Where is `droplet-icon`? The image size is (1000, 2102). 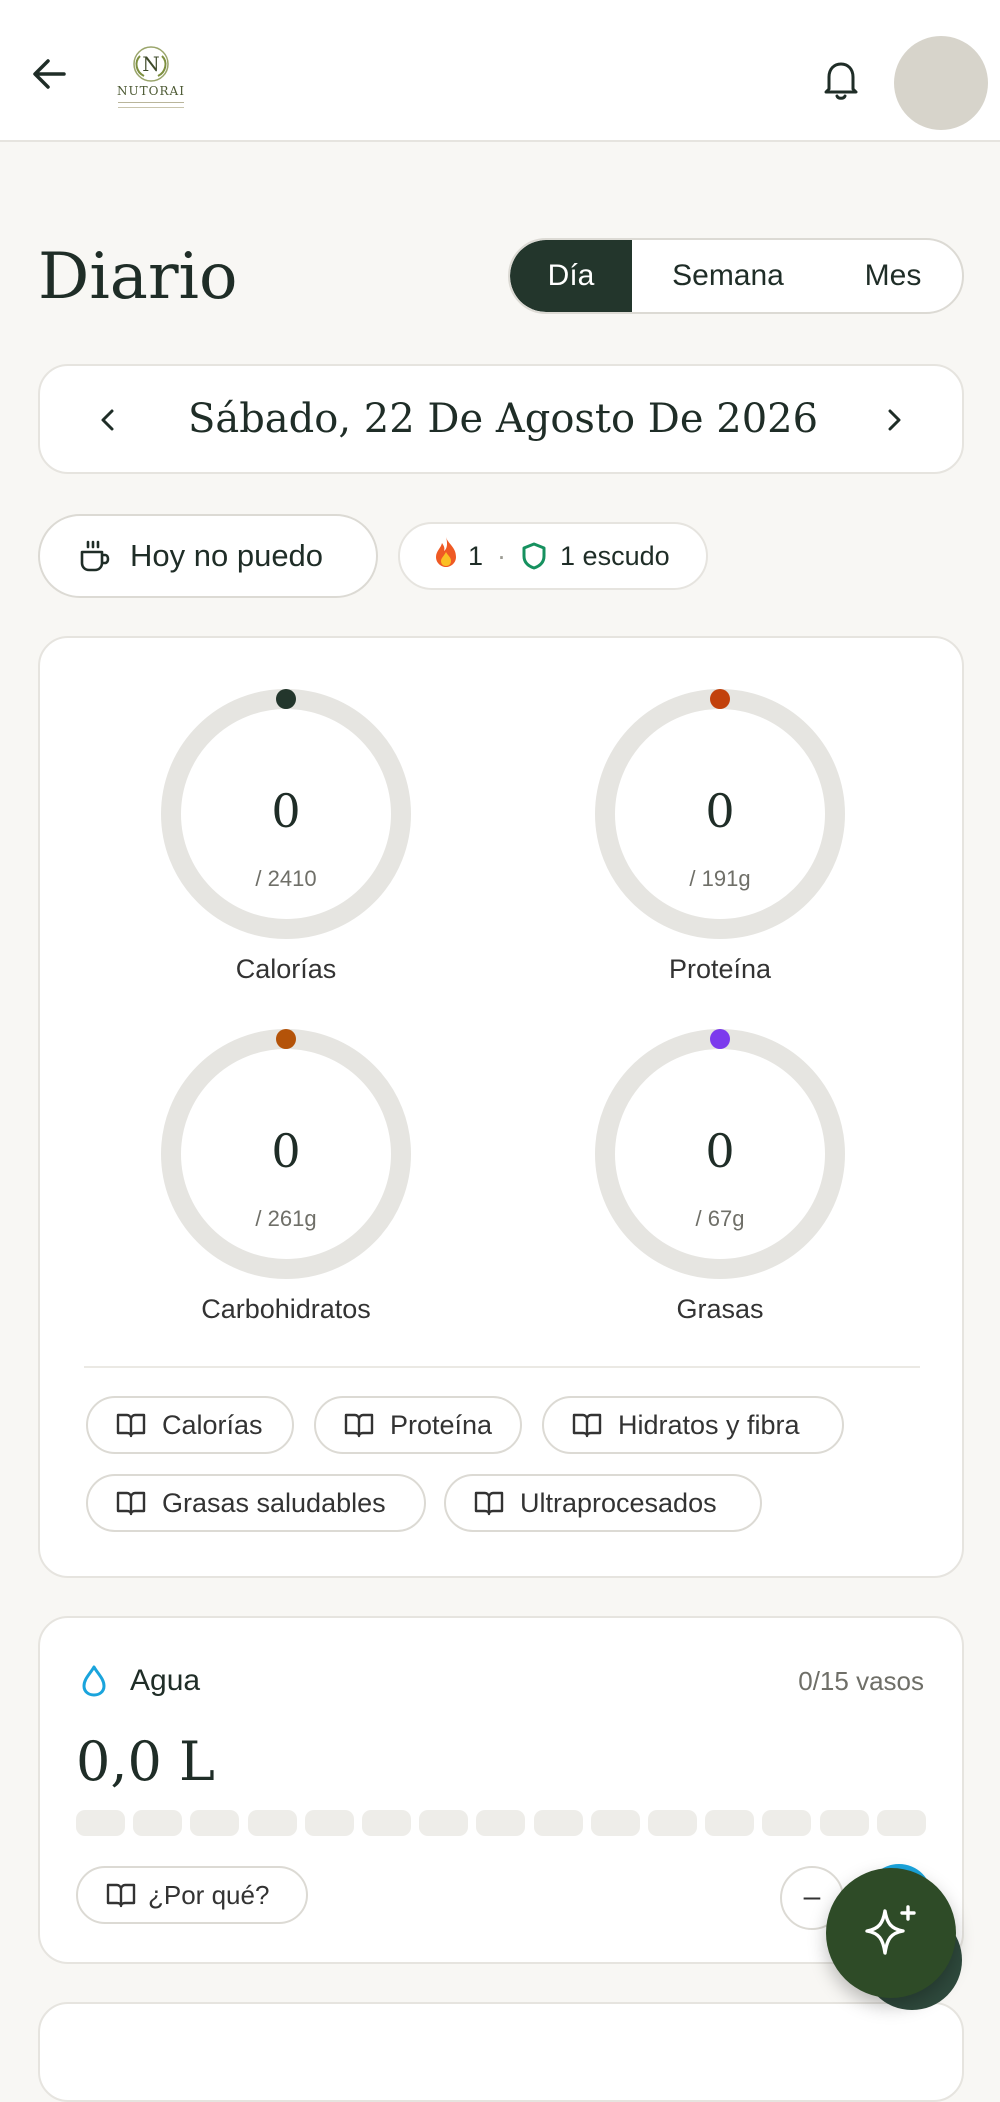 droplet-icon is located at coordinates (94, 1681).